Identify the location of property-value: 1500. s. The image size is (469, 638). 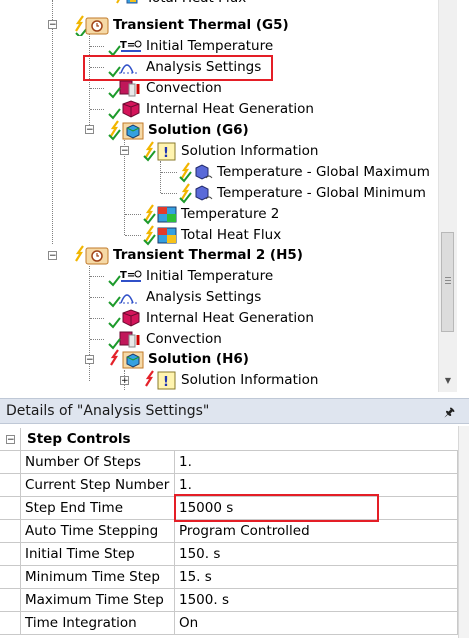
(316, 600).